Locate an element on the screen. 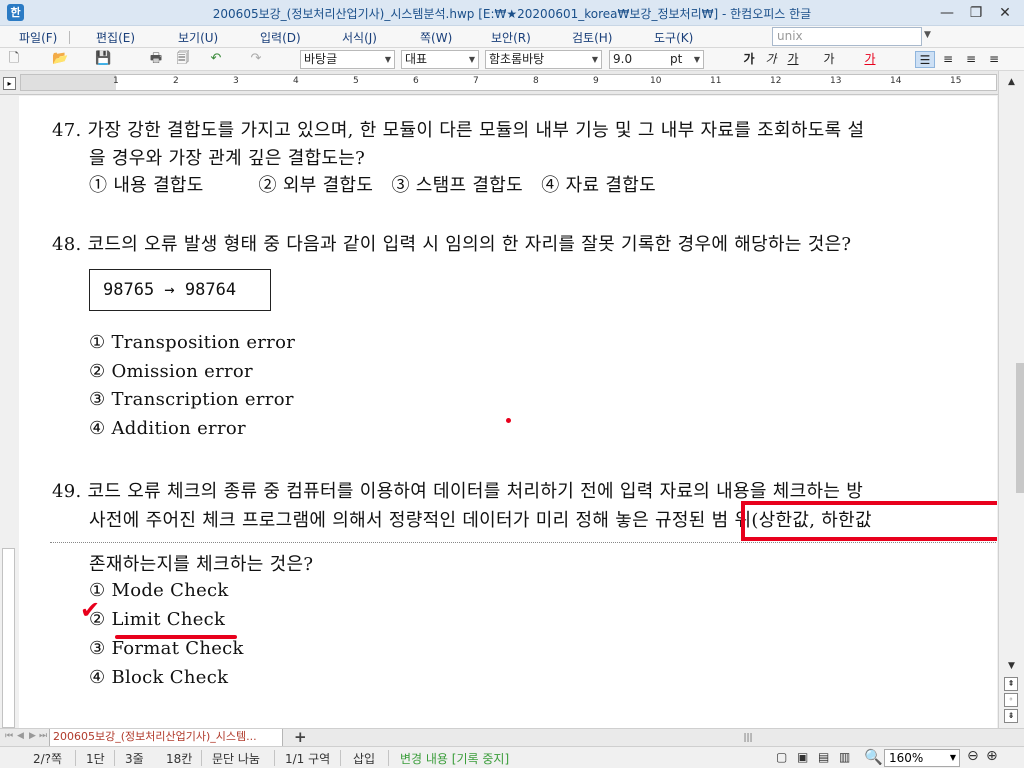  save-icon: 💾 is located at coordinates (103, 59).